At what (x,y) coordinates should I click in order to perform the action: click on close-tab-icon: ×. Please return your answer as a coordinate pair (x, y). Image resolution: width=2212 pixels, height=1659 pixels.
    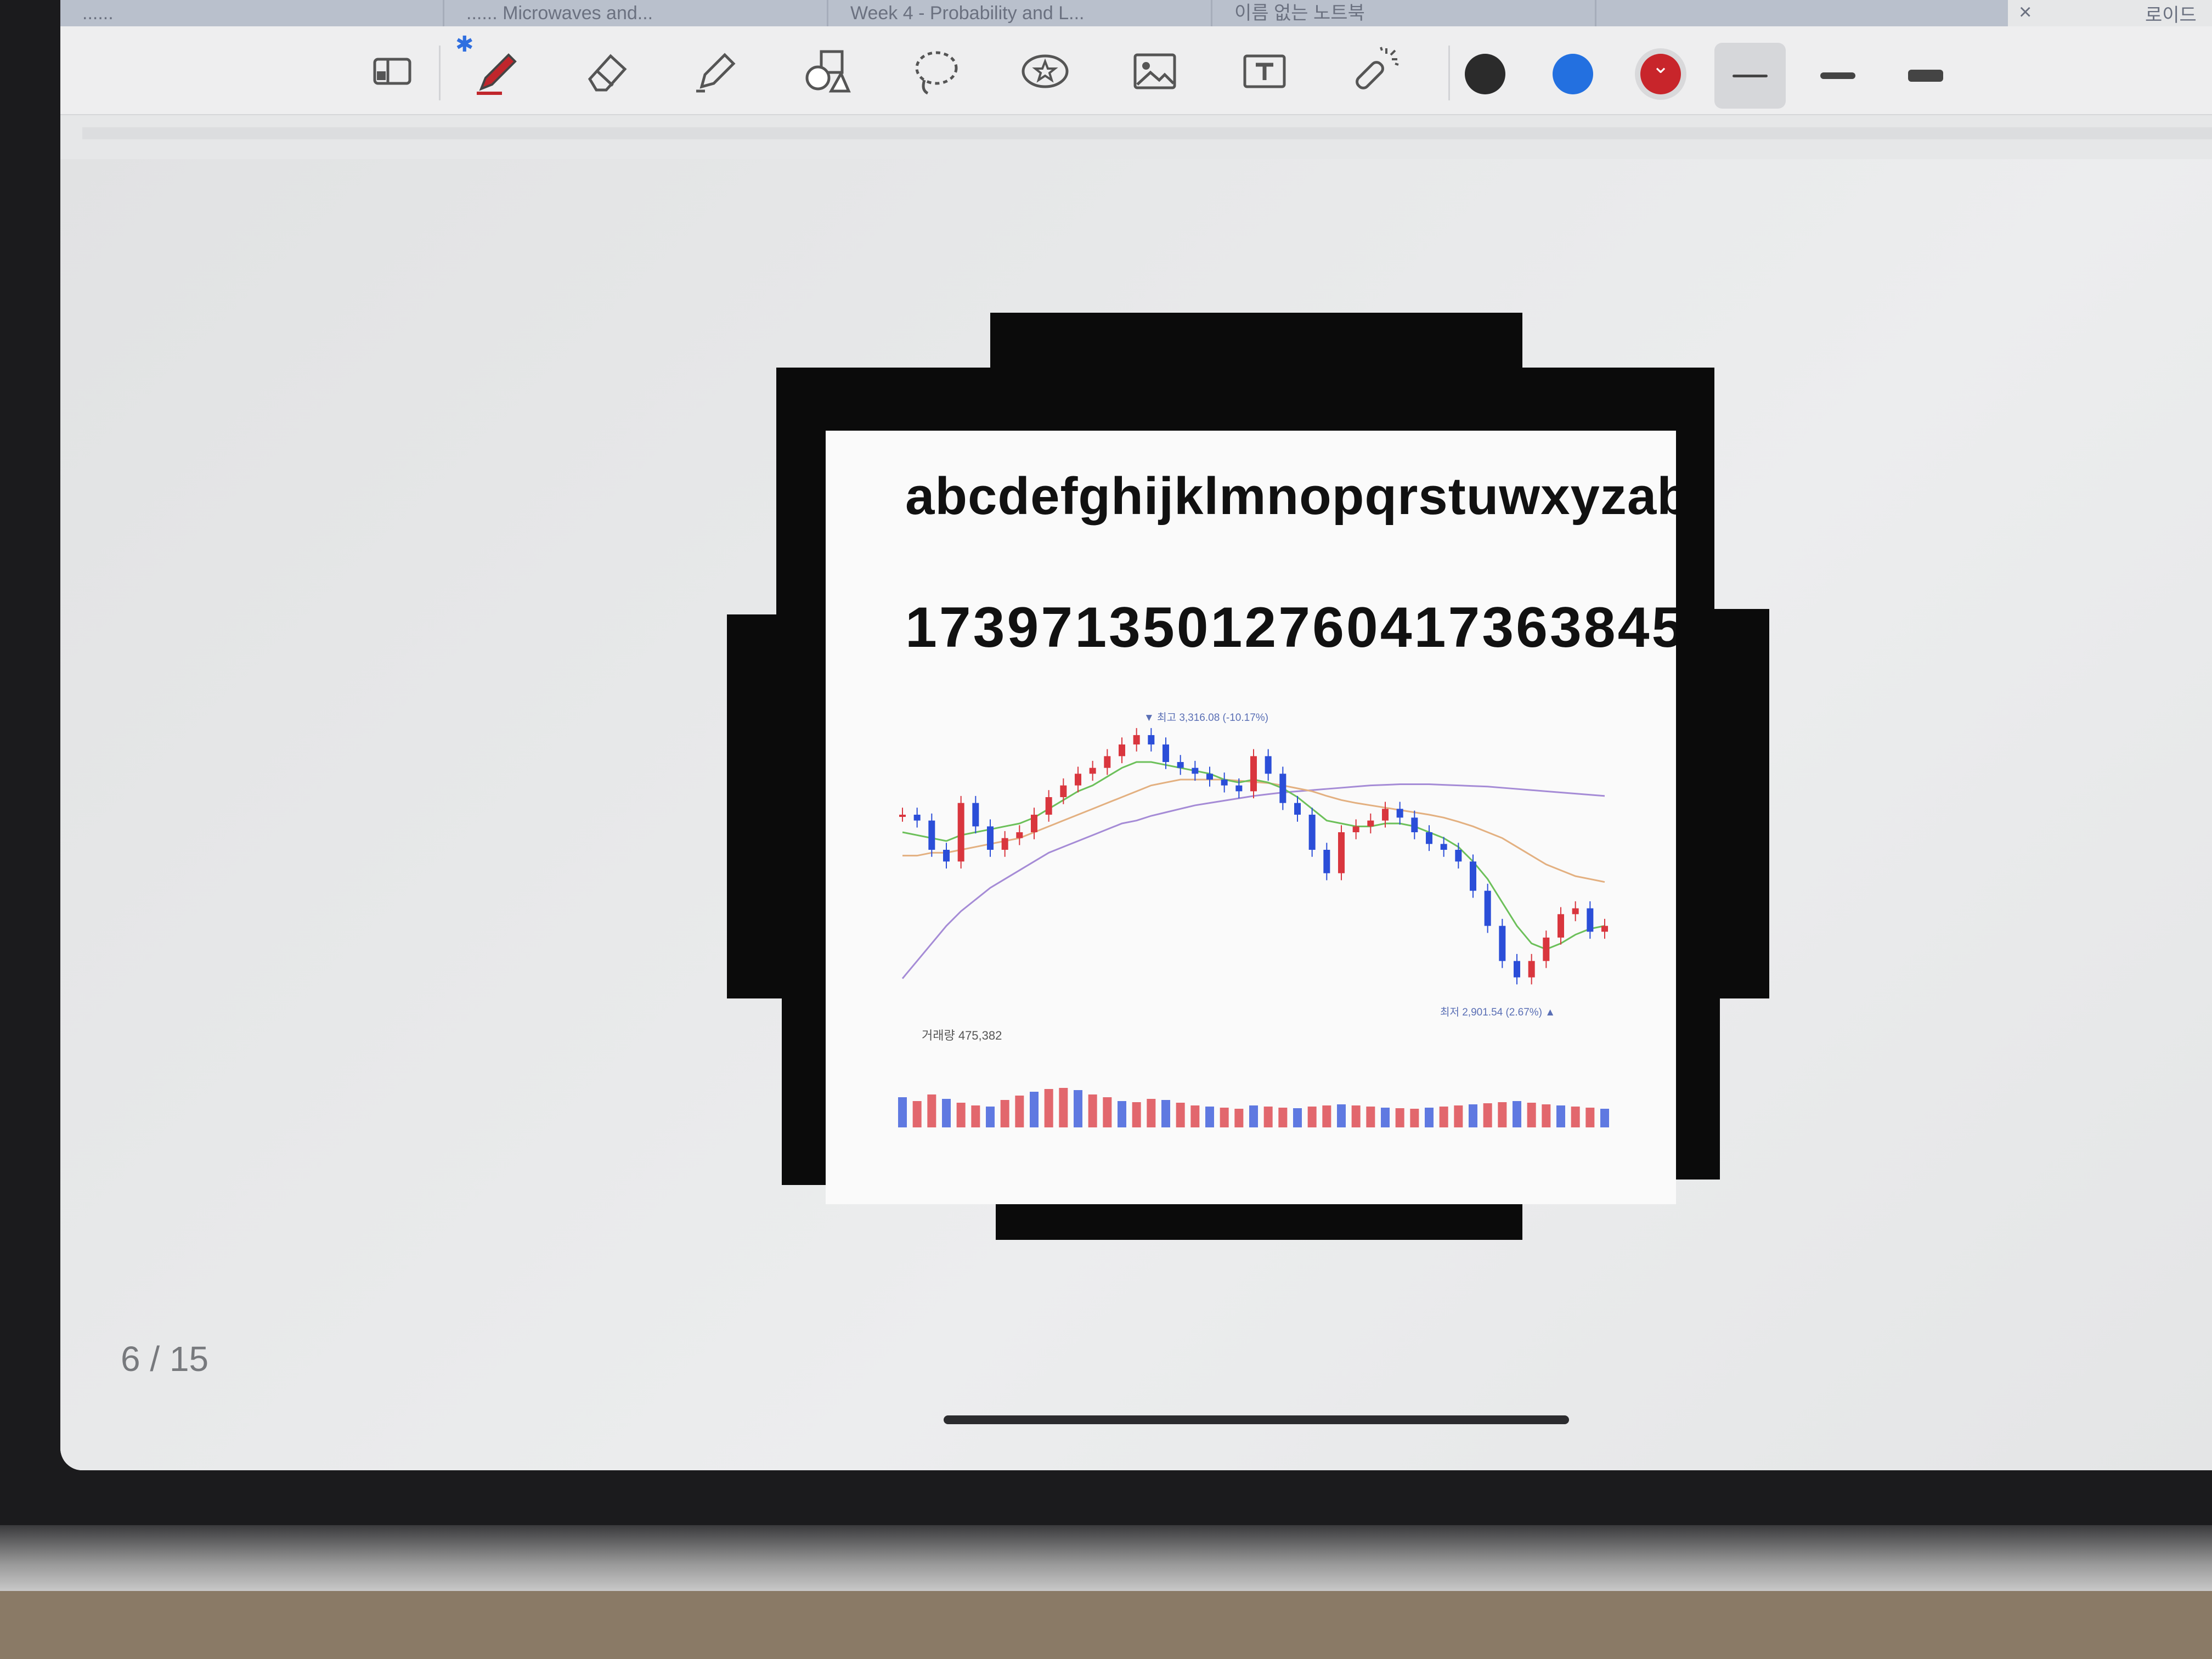
    Looking at the image, I should click on (2026, 13).